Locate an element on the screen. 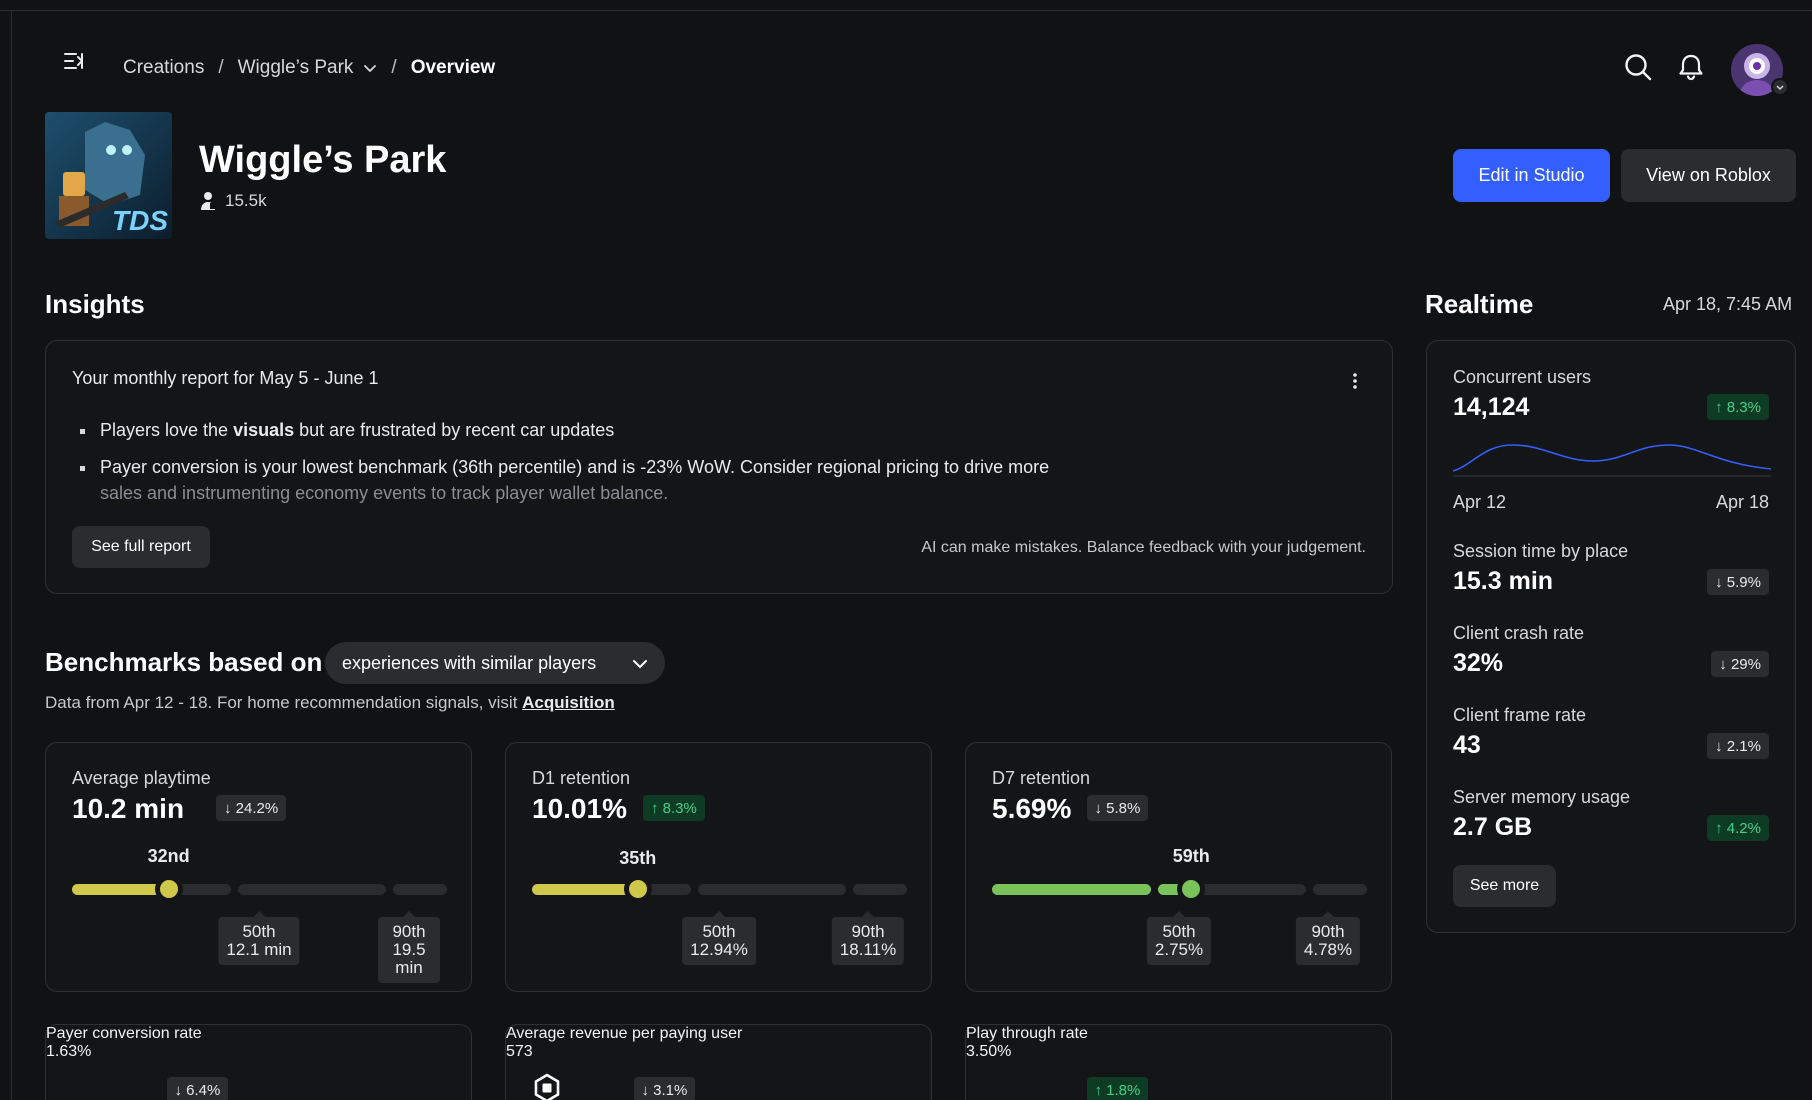 This screenshot has width=1812, height=1100. delta-value: 4.2% is located at coordinates (1743, 828).